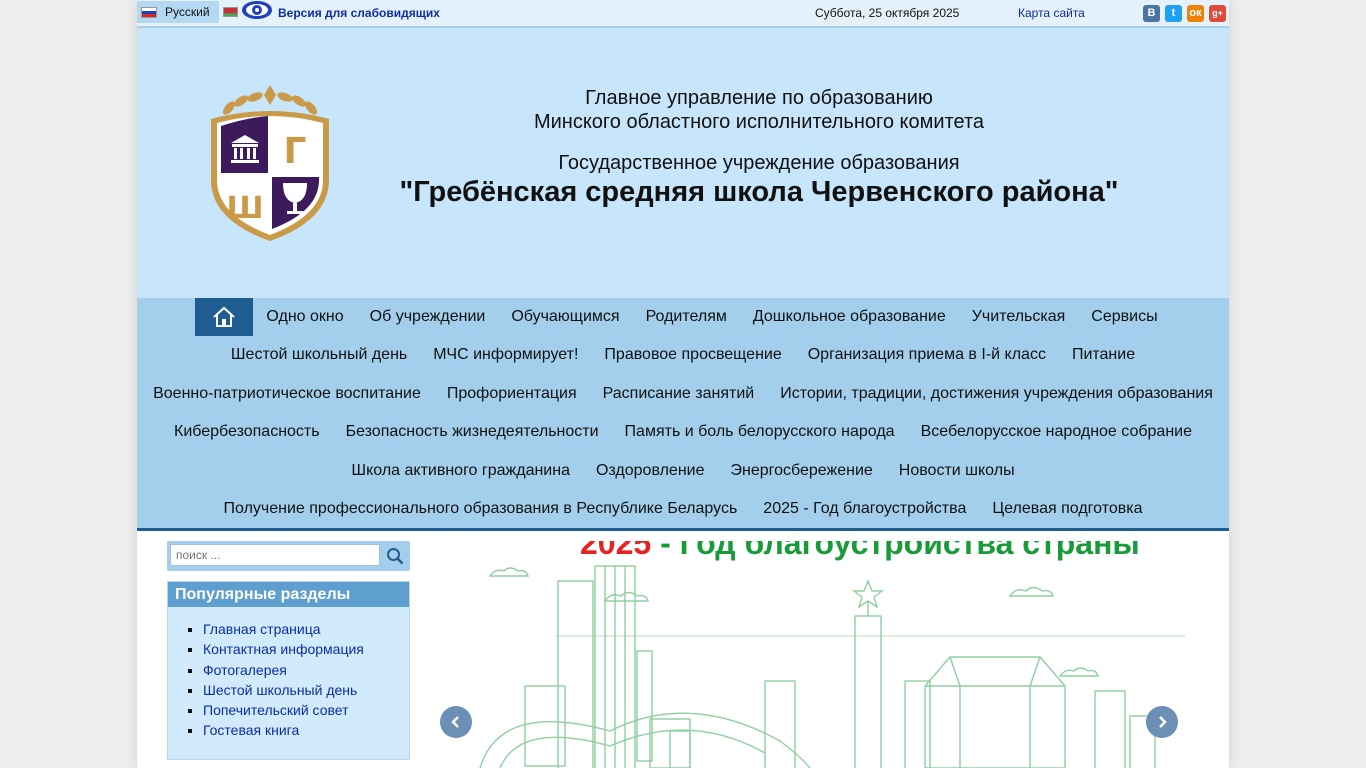  Describe the element at coordinates (257, 10) in the screenshot. I see `eye-icon` at that location.